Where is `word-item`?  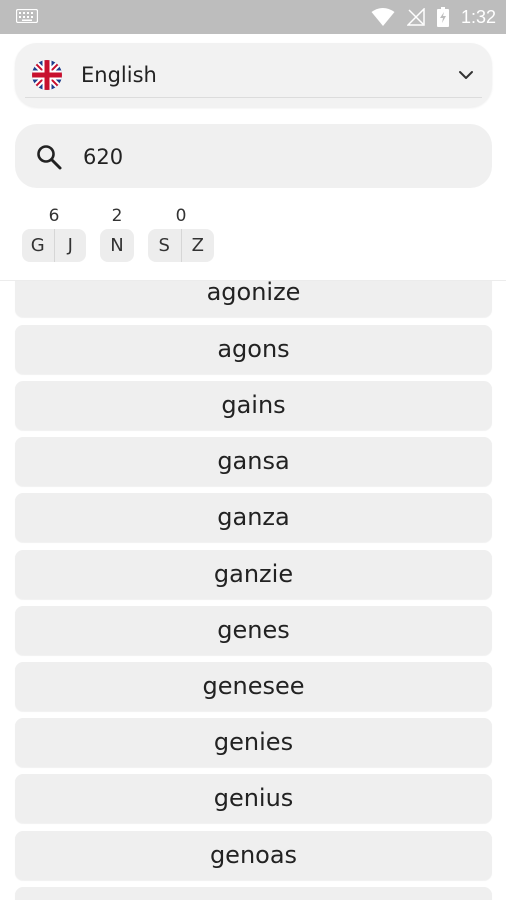
word-item is located at coordinates (253, 893).